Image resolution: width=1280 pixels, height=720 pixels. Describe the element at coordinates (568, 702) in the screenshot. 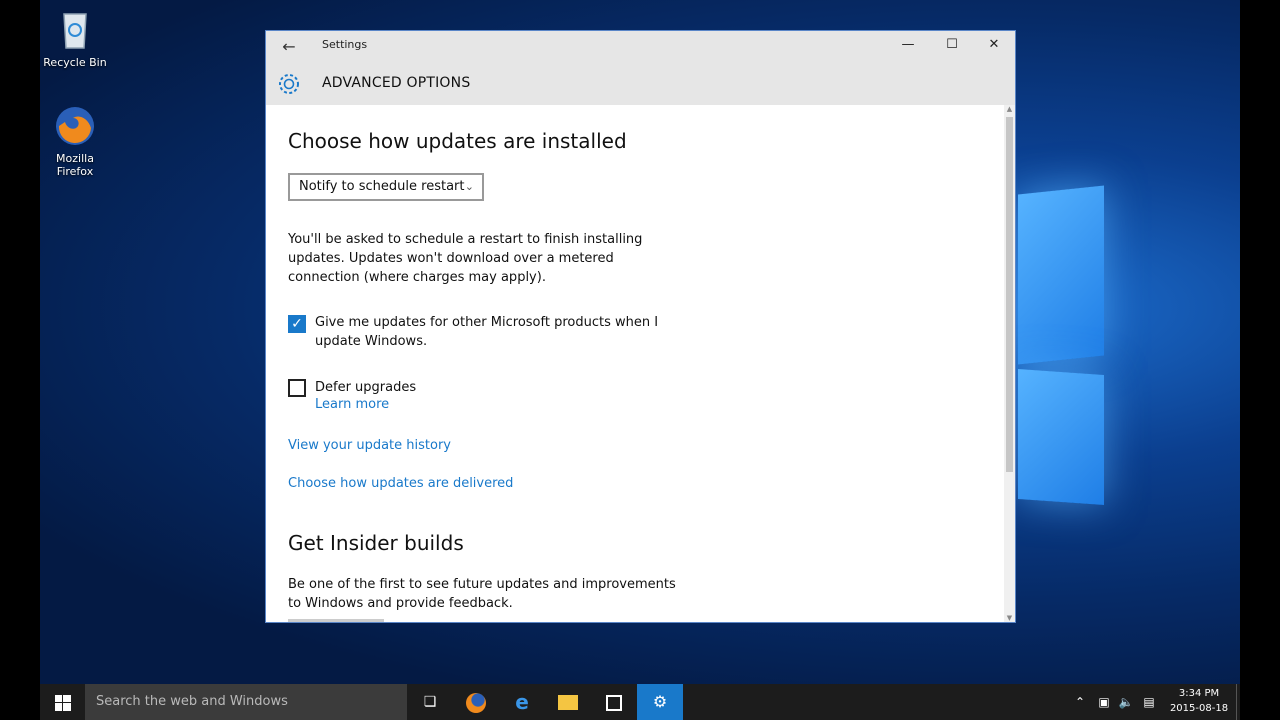

I see `file-explorer-icon` at that location.